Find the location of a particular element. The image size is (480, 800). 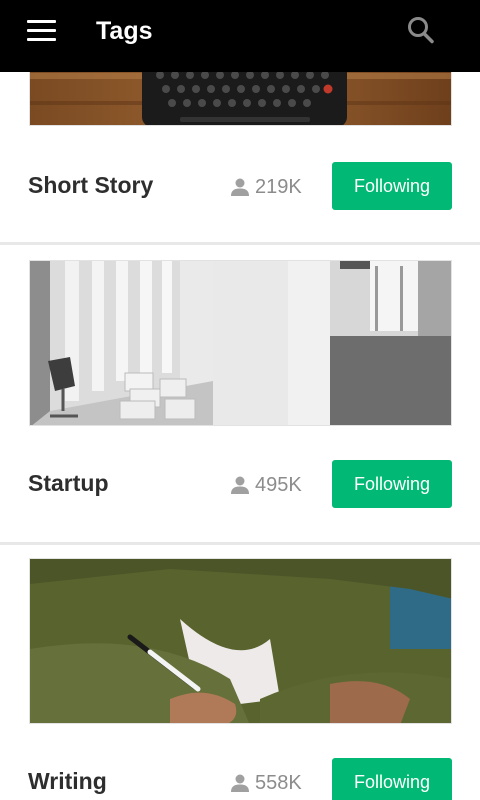

search-icon is located at coordinates (421, 30).